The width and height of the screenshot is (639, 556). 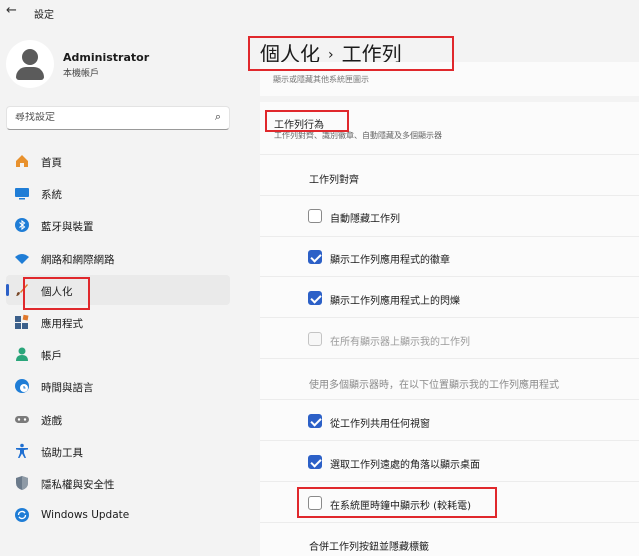 What do you see at coordinates (106, 57) in the screenshot?
I see `user-name: Administrator` at bounding box center [106, 57].